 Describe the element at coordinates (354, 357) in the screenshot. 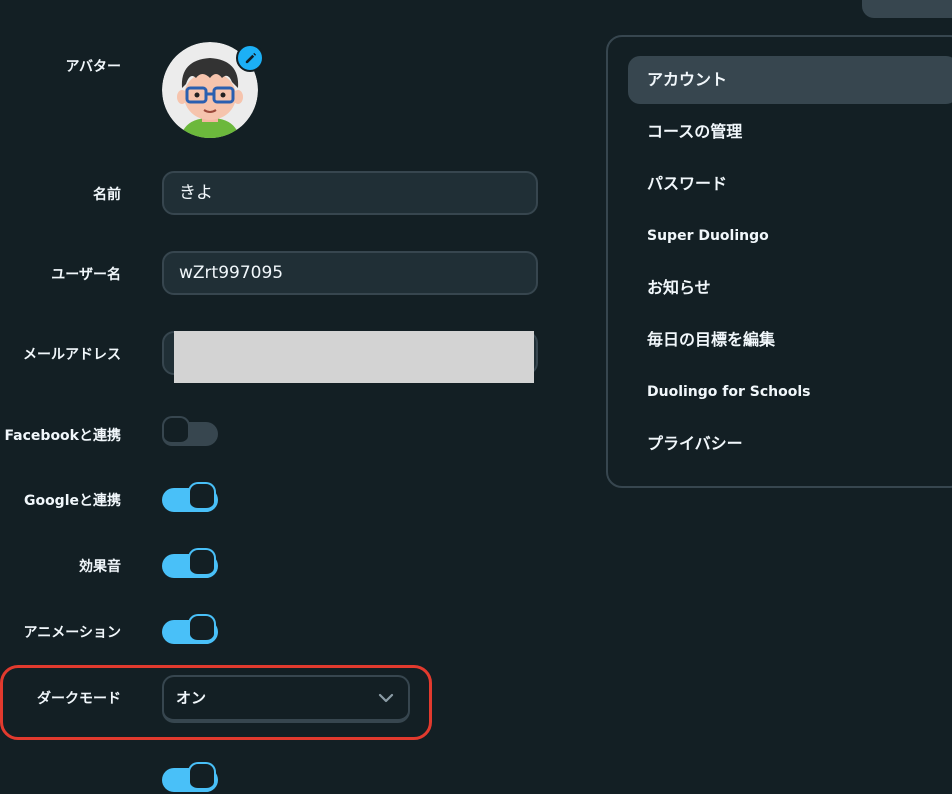

I see `redacted-email` at that location.